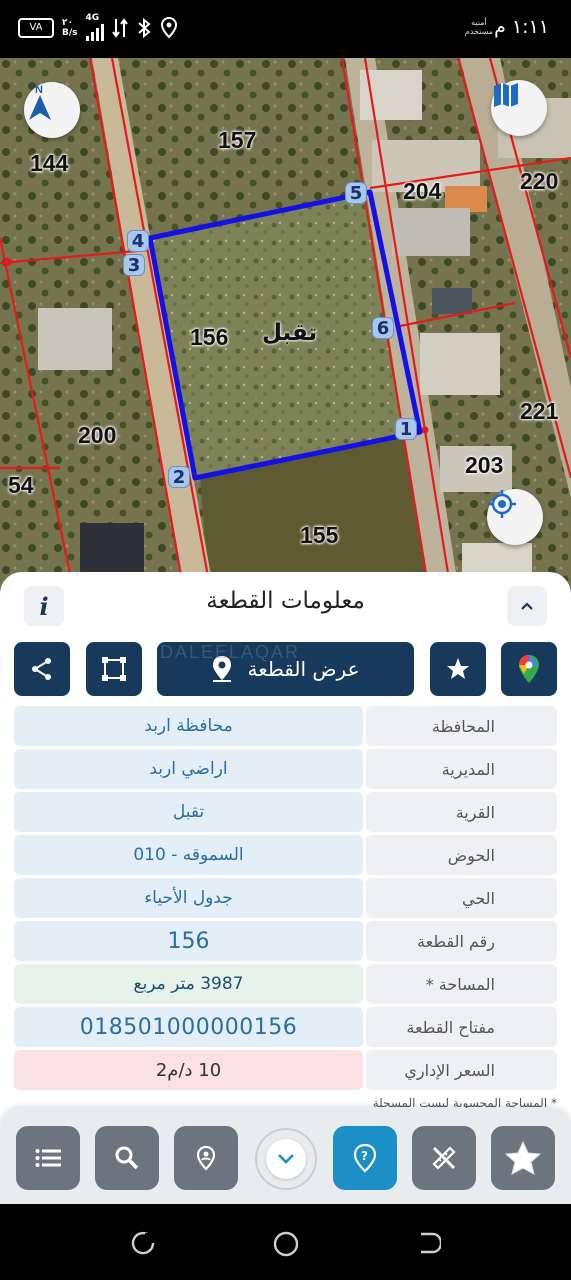 The height and width of the screenshot is (1280, 571). I want to click on detail-row: اراضي اربد المديرية, so click(285, 769).